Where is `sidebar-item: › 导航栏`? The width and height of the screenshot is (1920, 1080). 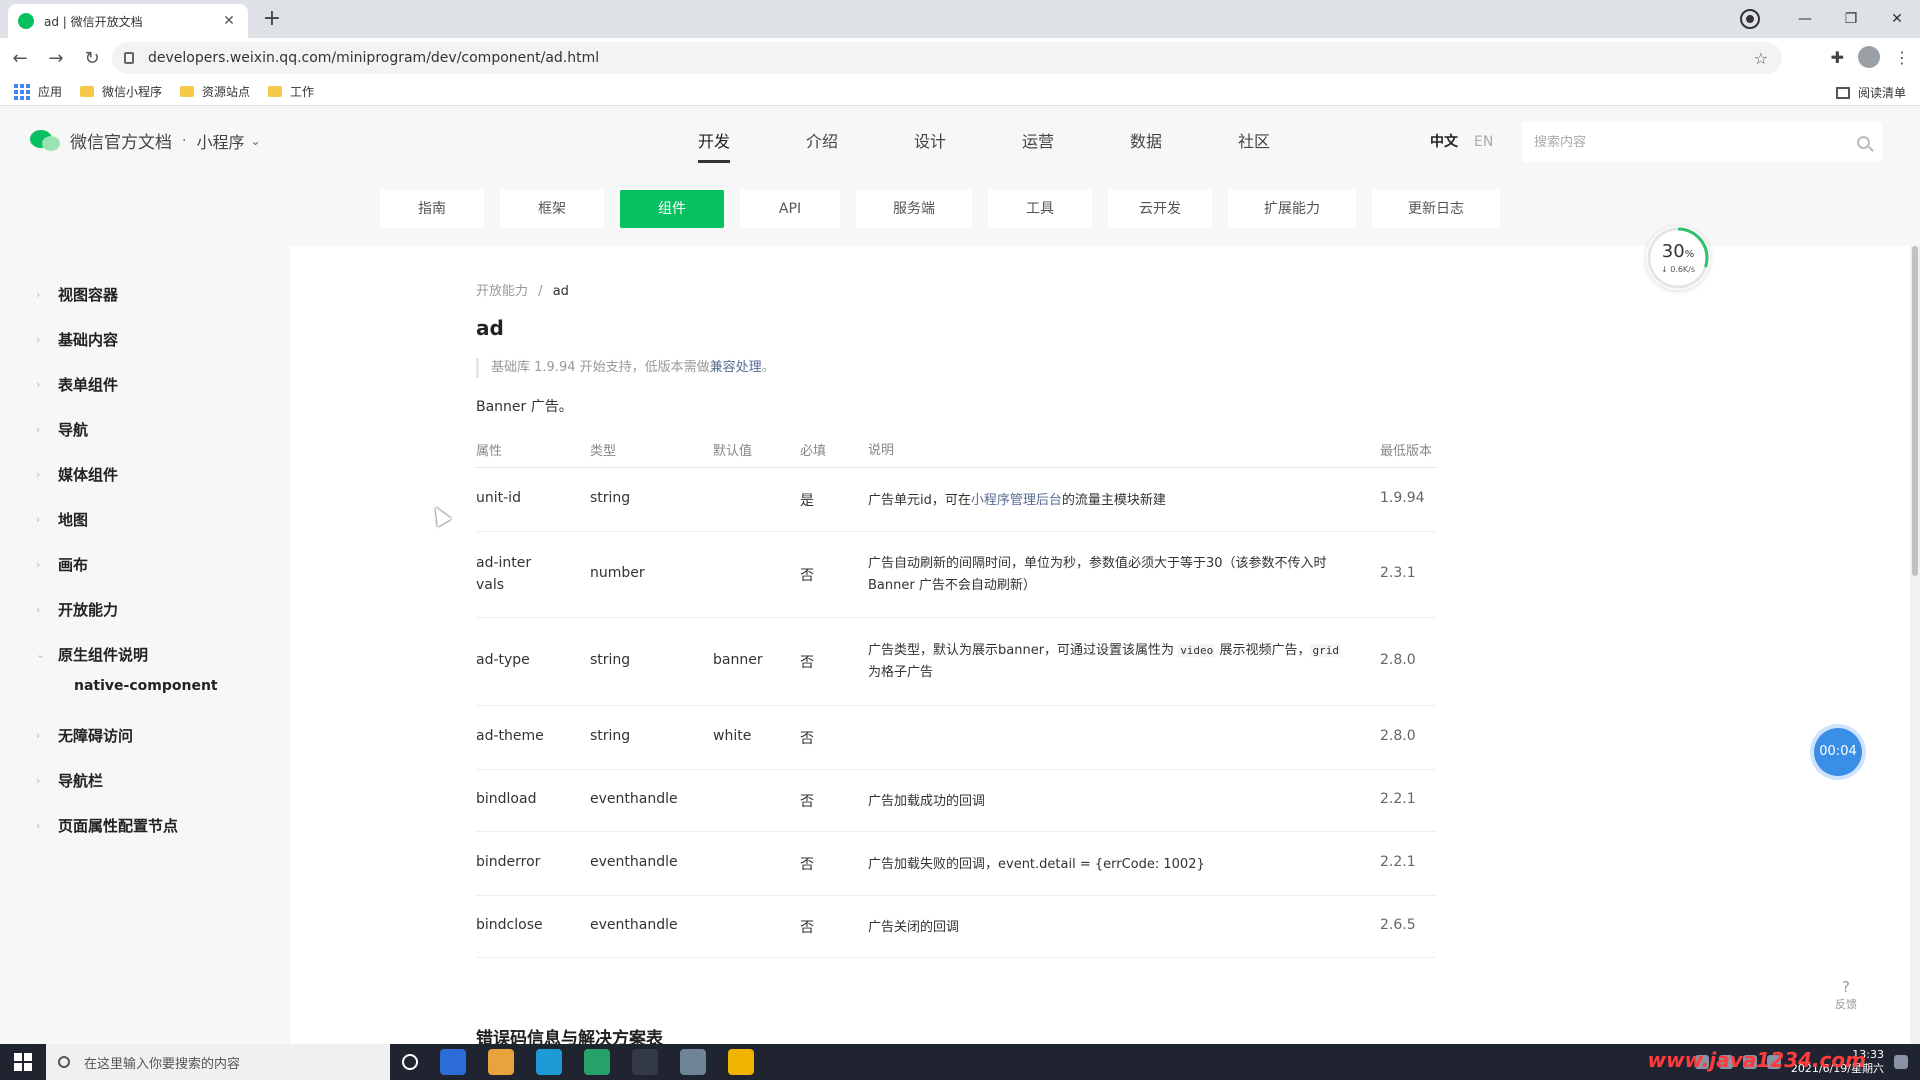
sidebar-item: › 导航栏 is located at coordinates (69, 780).